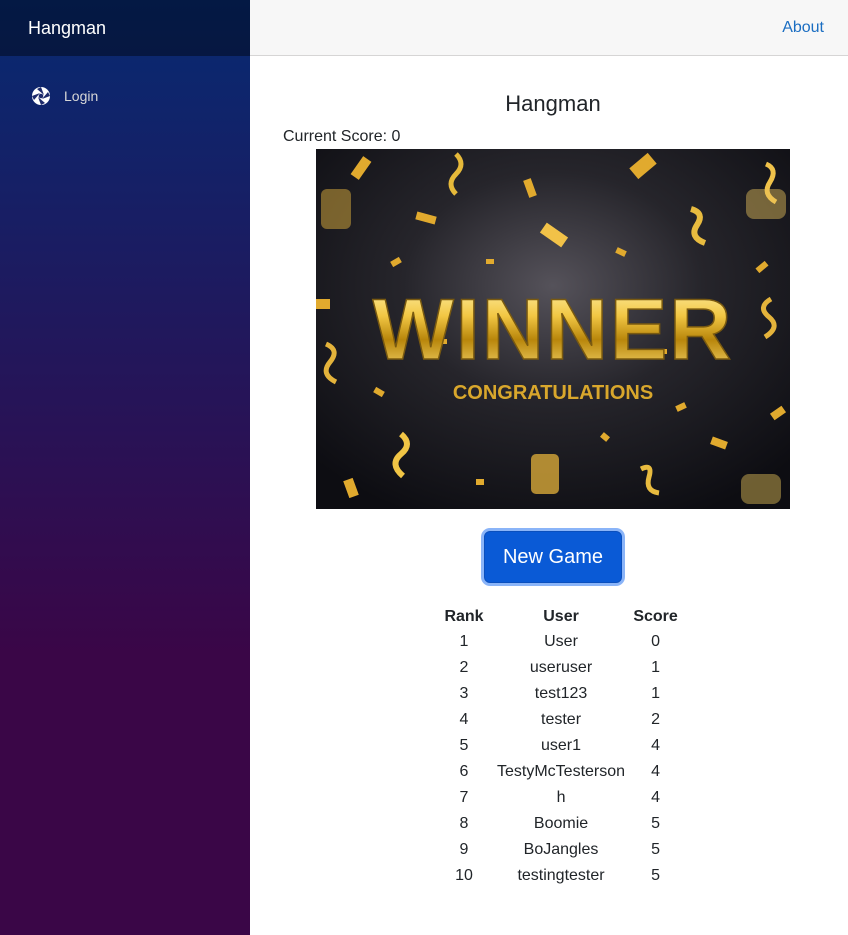 The height and width of the screenshot is (935, 848). Describe the element at coordinates (464, 719) in the screenshot. I see `rank-cell: 4` at that location.